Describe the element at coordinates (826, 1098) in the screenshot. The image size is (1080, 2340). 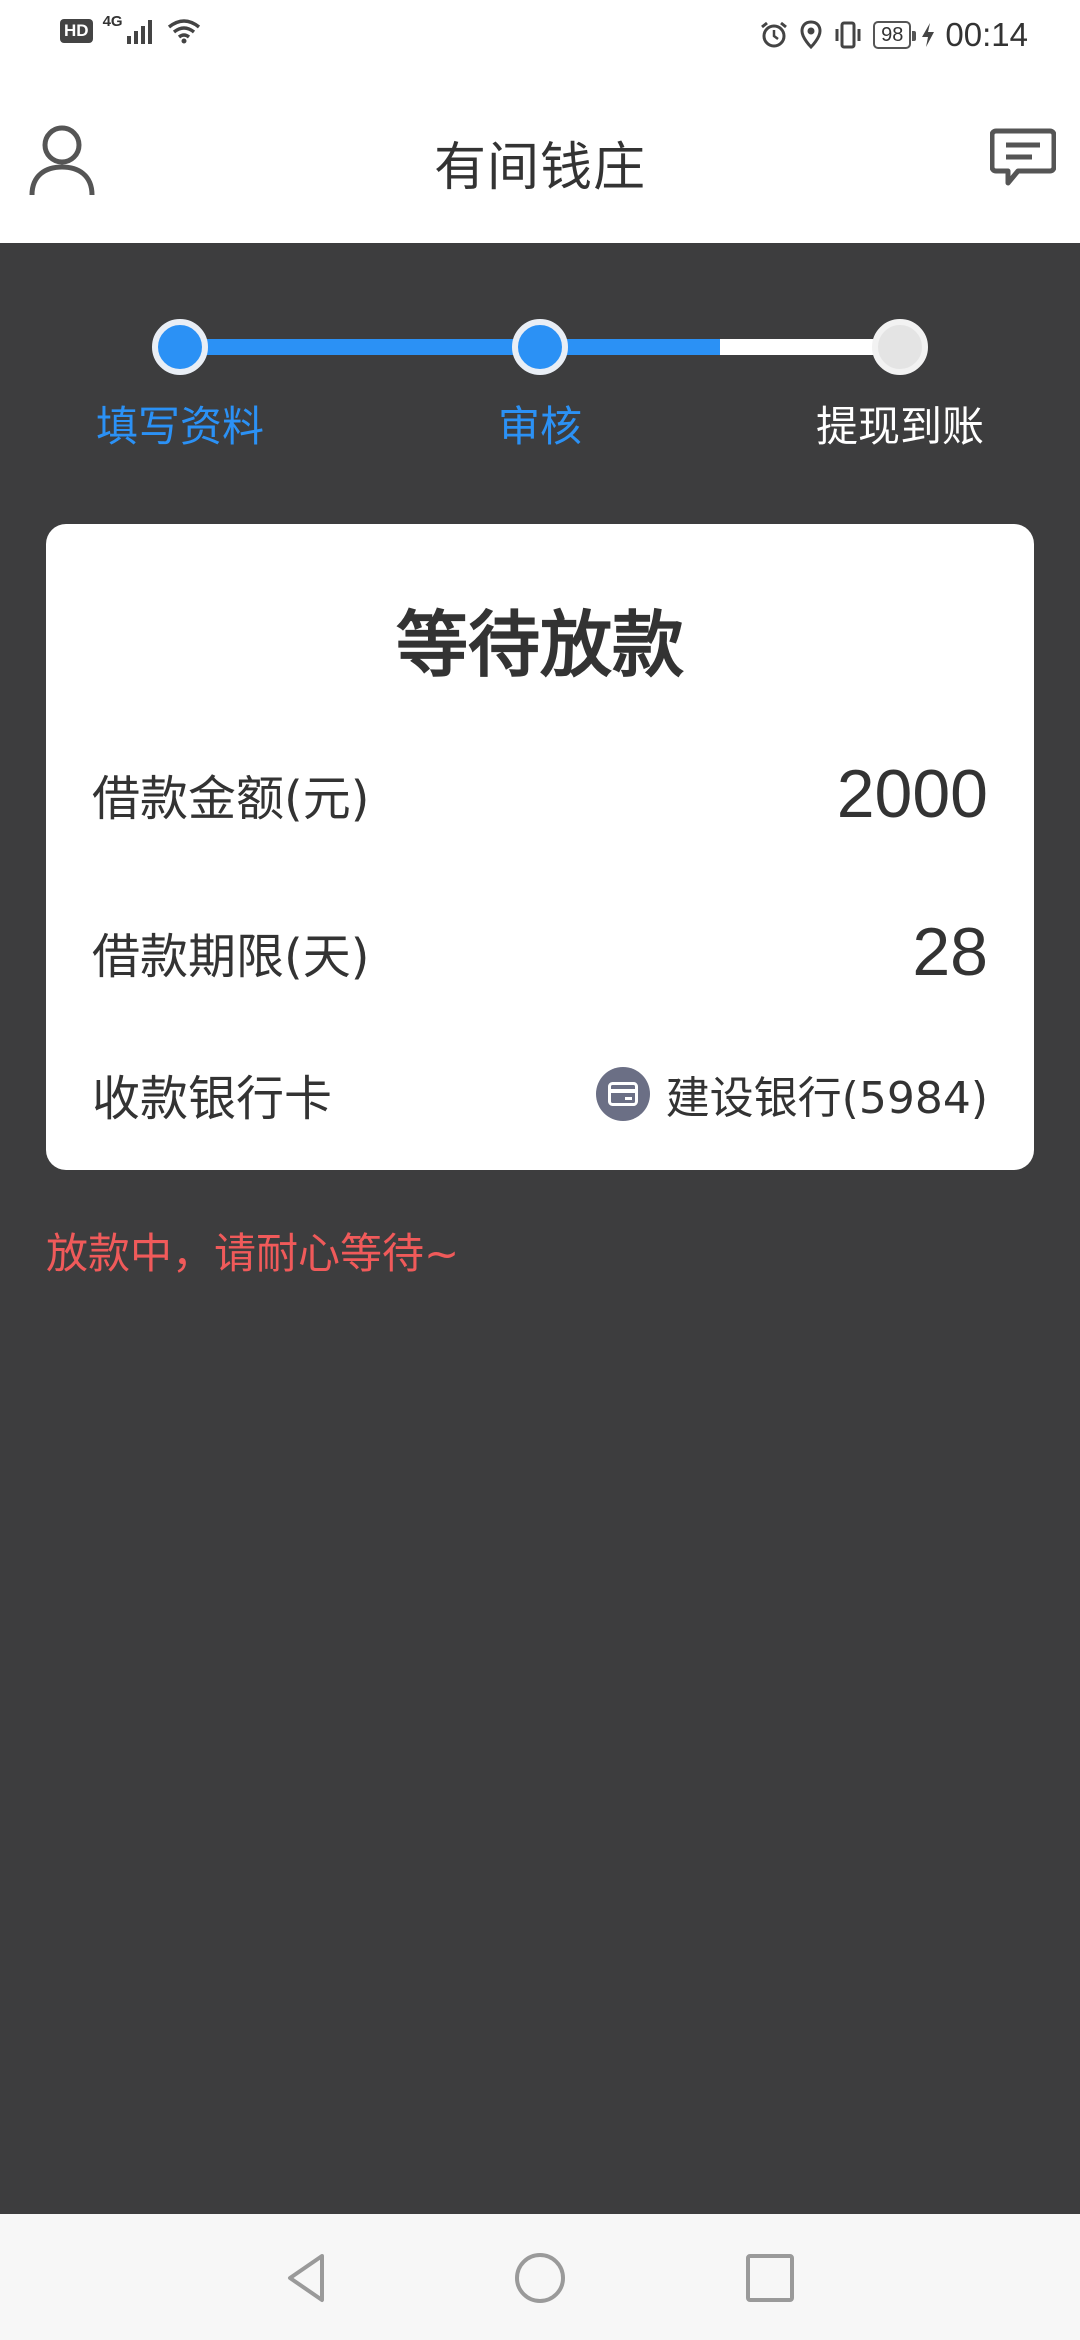
I see `bank-card-value: 建设银行(5984)` at that location.